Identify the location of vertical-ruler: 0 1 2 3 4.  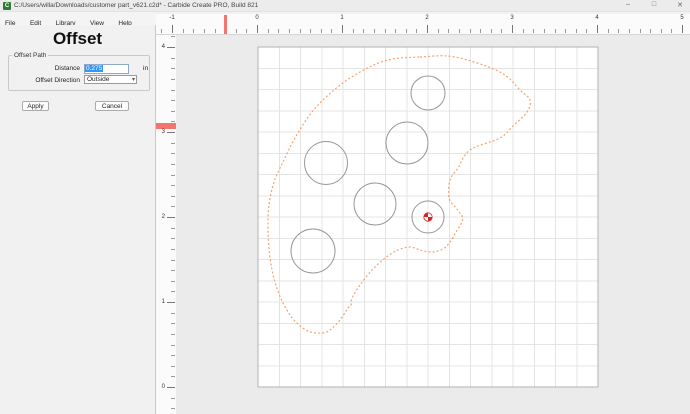
(166, 224).